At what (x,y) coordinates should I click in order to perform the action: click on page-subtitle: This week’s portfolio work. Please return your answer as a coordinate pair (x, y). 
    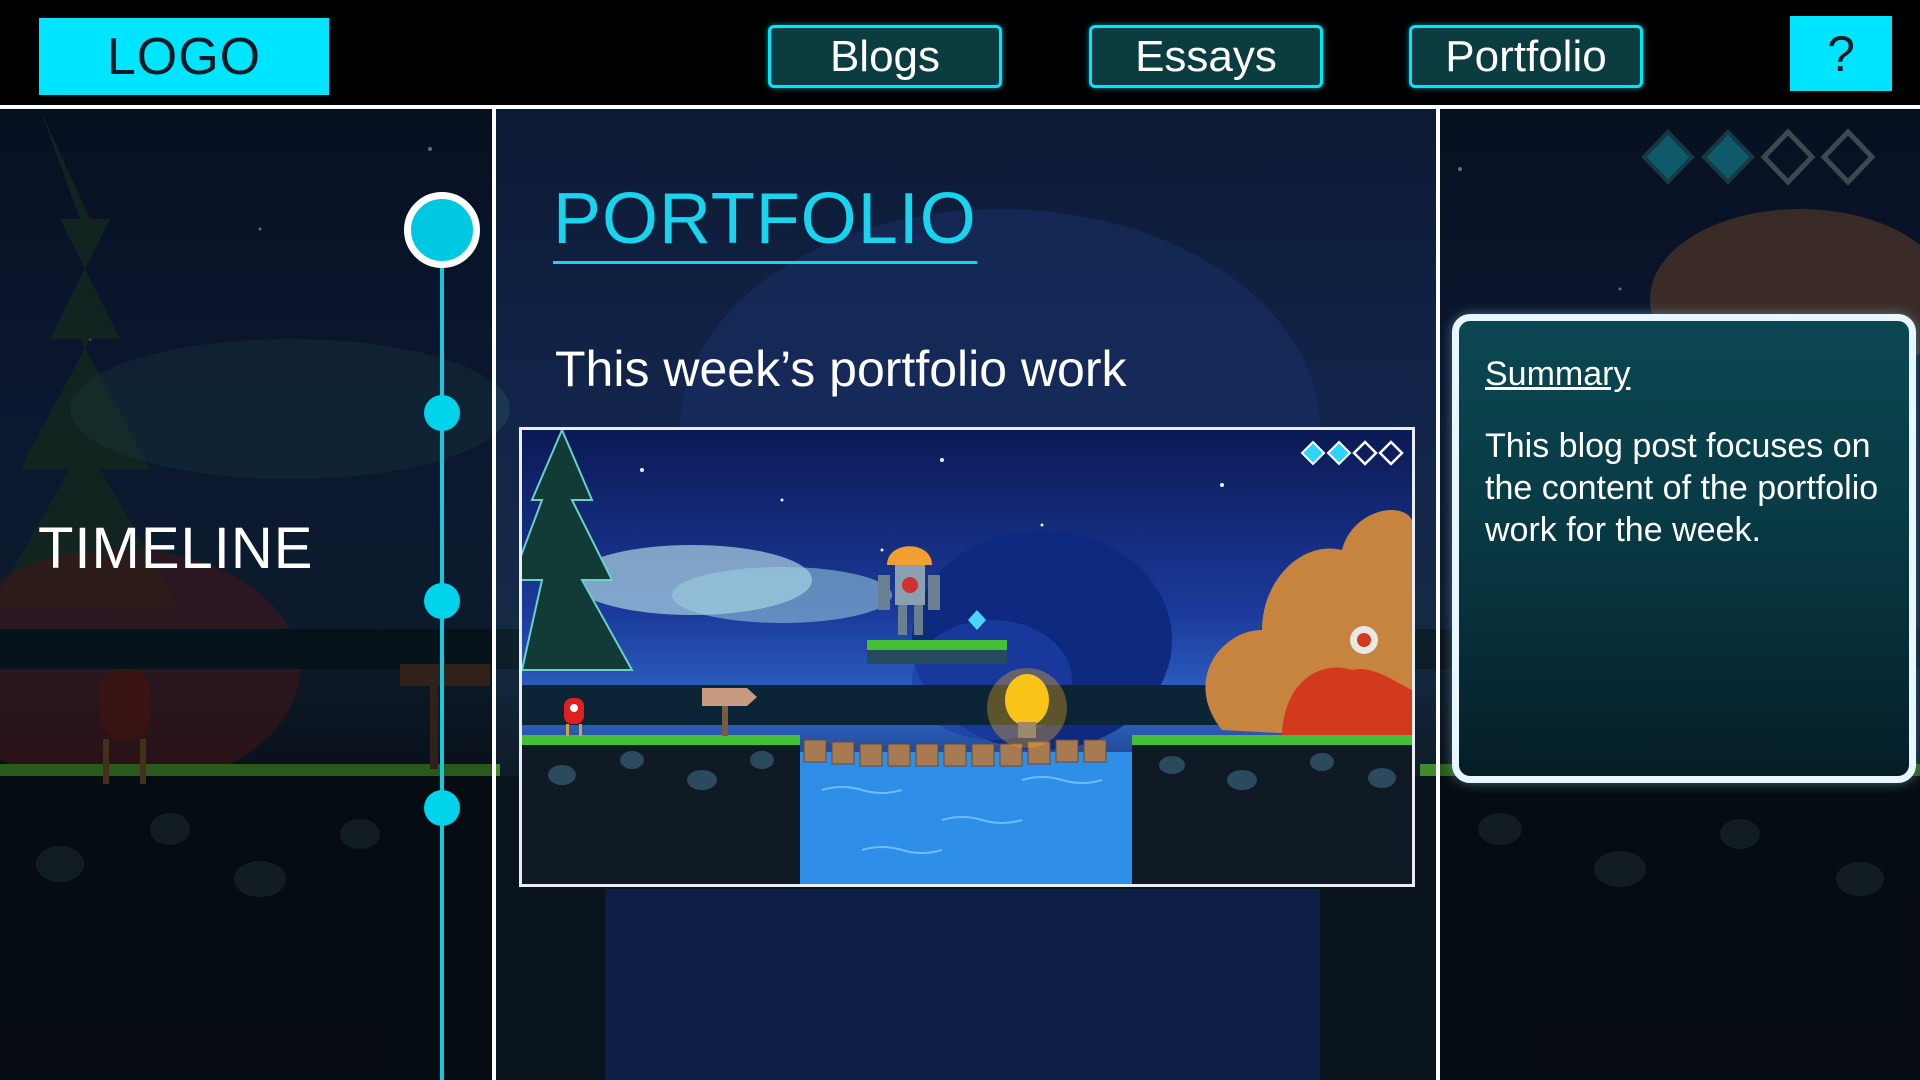
    Looking at the image, I should click on (841, 369).